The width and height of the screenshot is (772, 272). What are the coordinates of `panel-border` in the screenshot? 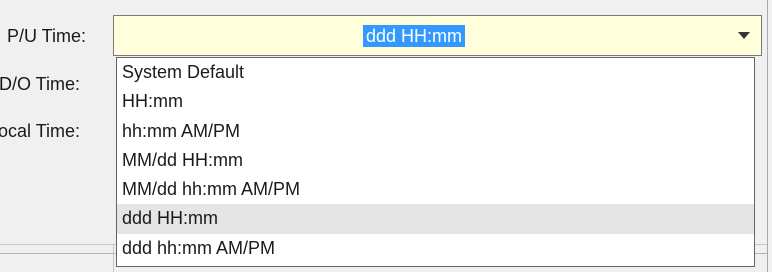 It's located at (767, 136).